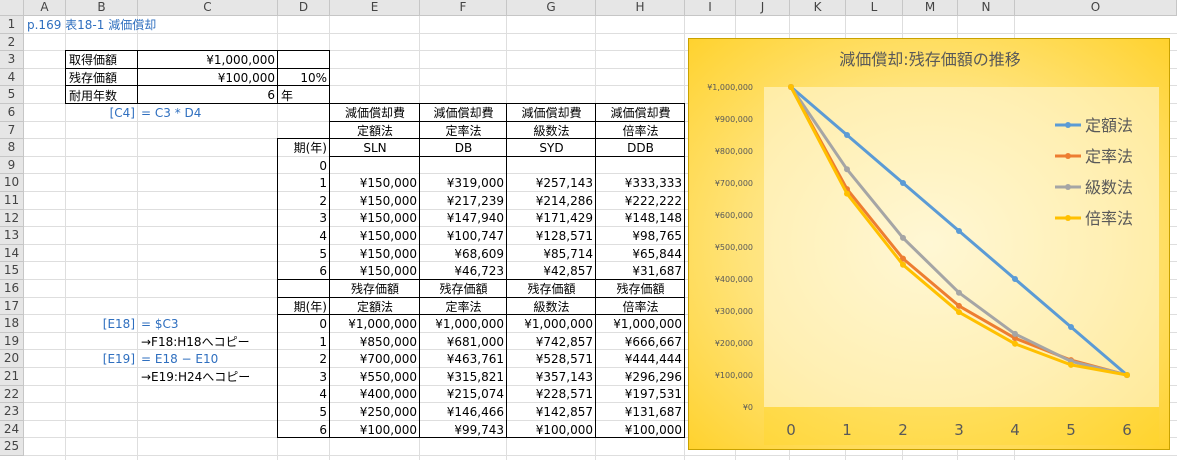 The width and height of the screenshot is (1177, 460). What do you see at coordinates (12, 25) in the screenshot?
I see `row-header-1: 1` at bounding box center [12, 25].